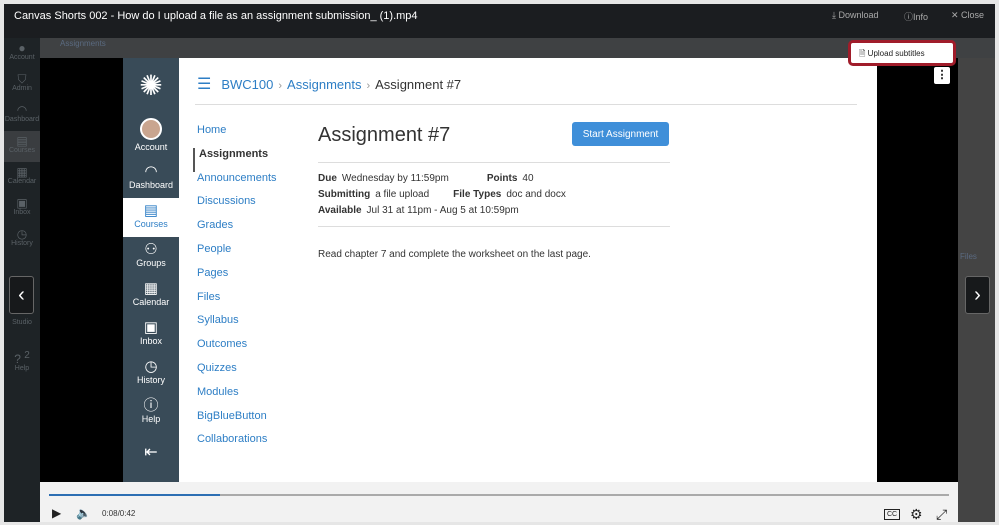 The height and width of the screenshot is (525, 999). Describe the element at coordinates (151, 452) in the screenshot. I see `collapse-icon: ⇤` at that location.